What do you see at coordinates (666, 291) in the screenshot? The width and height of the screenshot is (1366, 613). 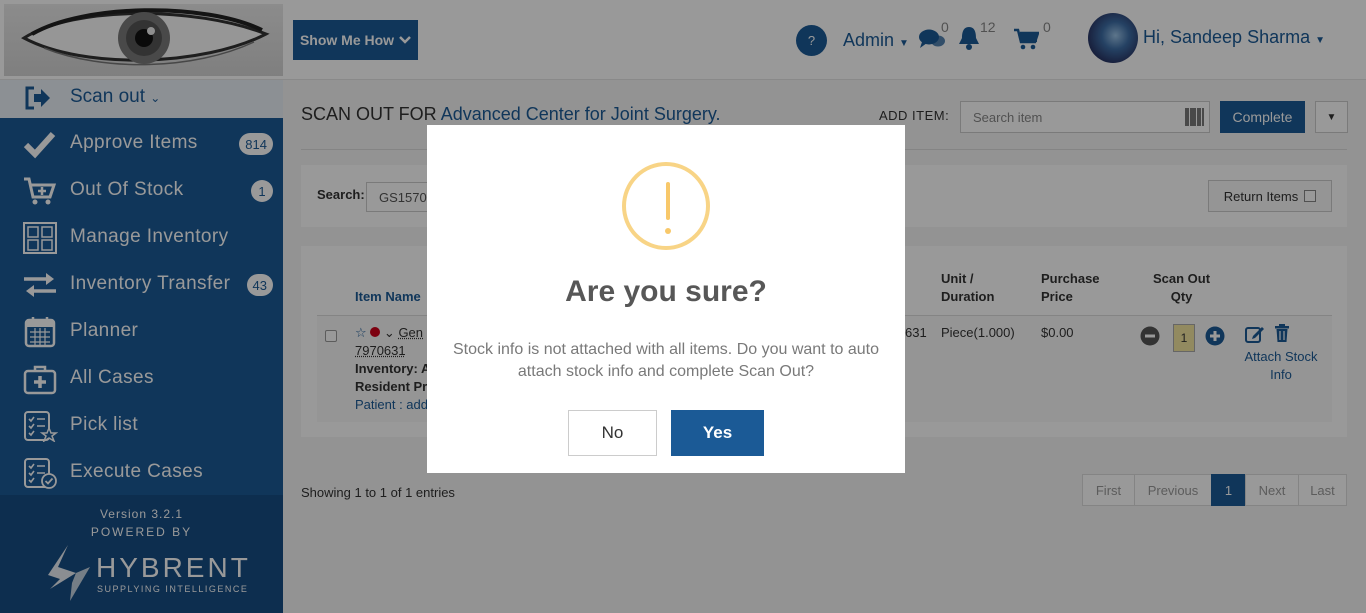 I see `dialog-title: Are you sure?` at bounding box center [666, 291].